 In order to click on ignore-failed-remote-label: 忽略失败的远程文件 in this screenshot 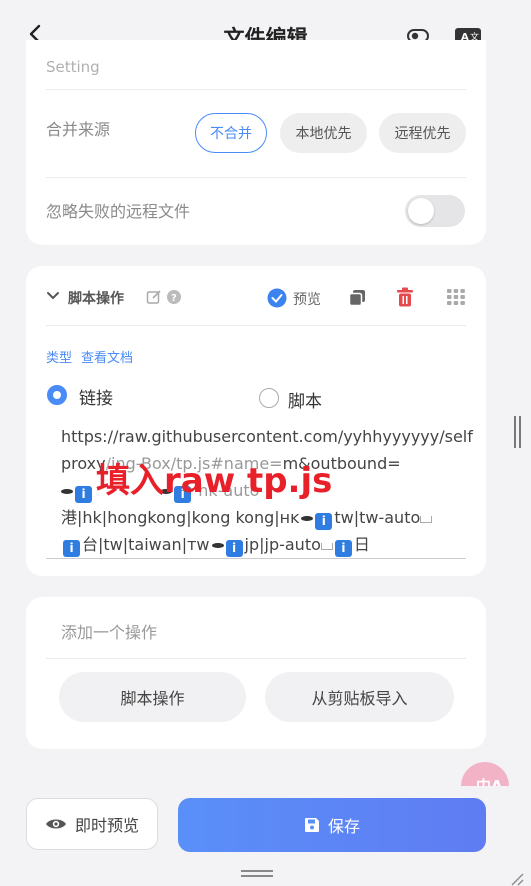, I will do `click(118, 211)`.